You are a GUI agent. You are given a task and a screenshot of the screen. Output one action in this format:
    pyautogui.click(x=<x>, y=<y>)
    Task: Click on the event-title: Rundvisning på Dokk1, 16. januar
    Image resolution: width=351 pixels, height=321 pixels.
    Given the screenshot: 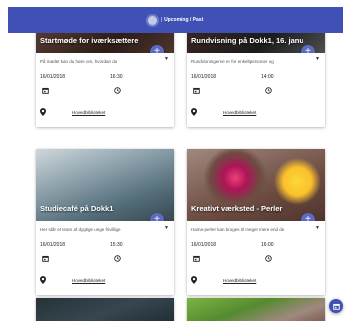 What is the action you would take?
    pyautogui.click(x=247, y=40)
    